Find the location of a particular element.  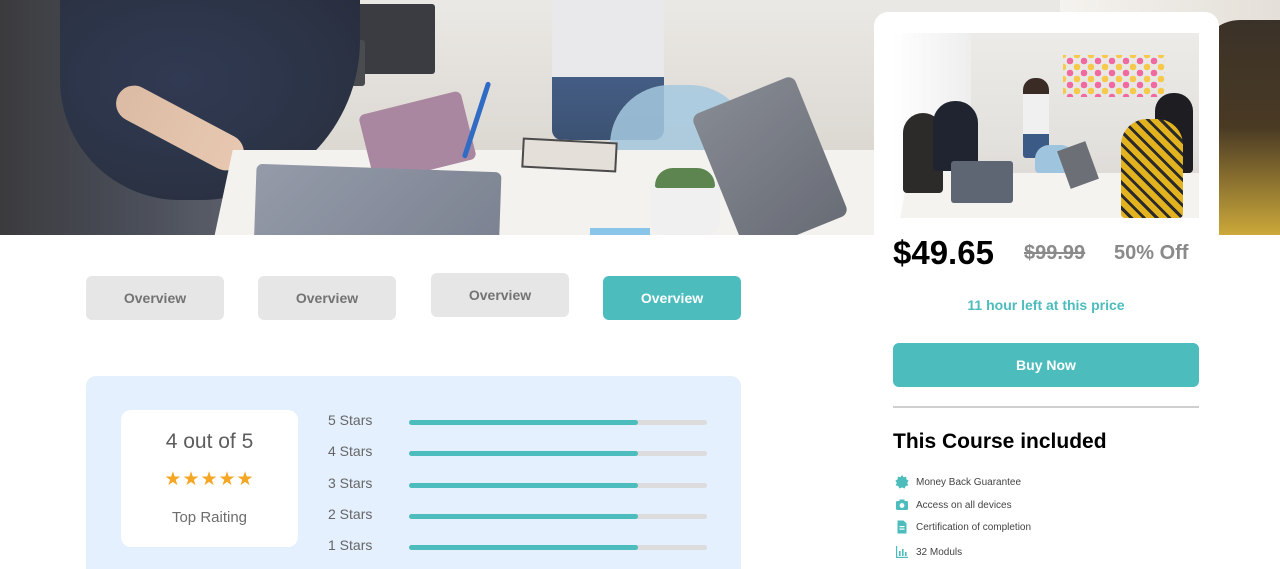

original-price: $99.99 is located at coordinates (1055, 253).